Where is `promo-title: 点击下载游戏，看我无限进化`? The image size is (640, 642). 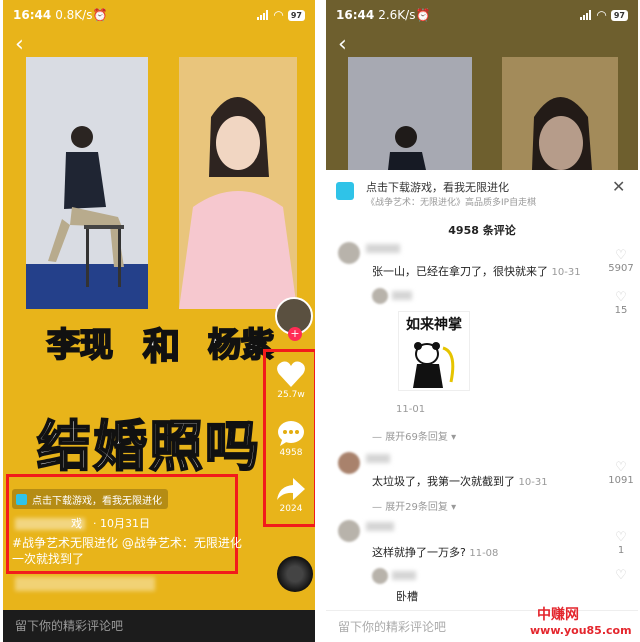 promo-title: 点击下载游戏，看我无限进化 is located at coordinates (437, 187).